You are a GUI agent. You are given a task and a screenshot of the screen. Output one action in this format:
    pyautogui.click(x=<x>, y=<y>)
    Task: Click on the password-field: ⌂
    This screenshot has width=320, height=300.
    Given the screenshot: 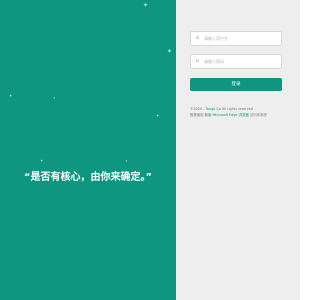 What is the action you would take?
    pyautogui.click(x=236, y=61)
    